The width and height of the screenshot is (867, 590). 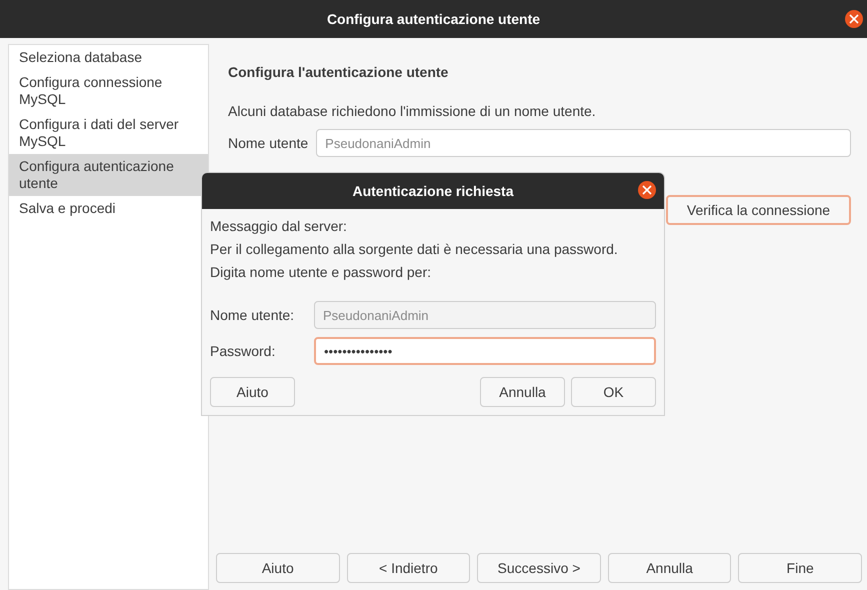 What do you see at coordinates (108, 91) in the screenshot?
I see `sidebar-item: Configura connessione MySQL` at bounding box center [108, 91].